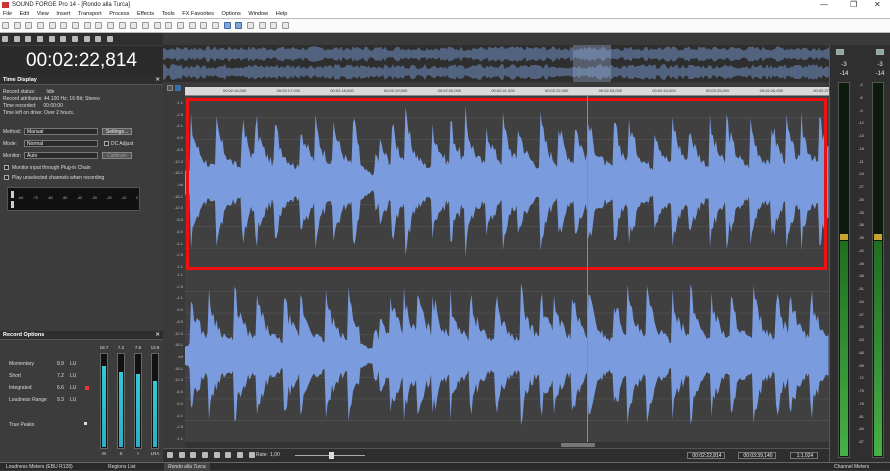 The height and width of the screenshot is (471, 890). What do you see at coordinates (258, 14) in the screenshot?
I see `menu-window: Window` at bounding box center [258, 14].